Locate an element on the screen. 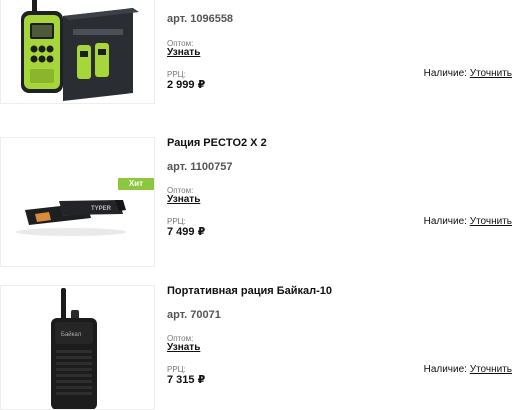 The width and height of the screenshot is (520, 410). product-title: Рация PECTO2 X 2 is located at coordinates (217, 143).